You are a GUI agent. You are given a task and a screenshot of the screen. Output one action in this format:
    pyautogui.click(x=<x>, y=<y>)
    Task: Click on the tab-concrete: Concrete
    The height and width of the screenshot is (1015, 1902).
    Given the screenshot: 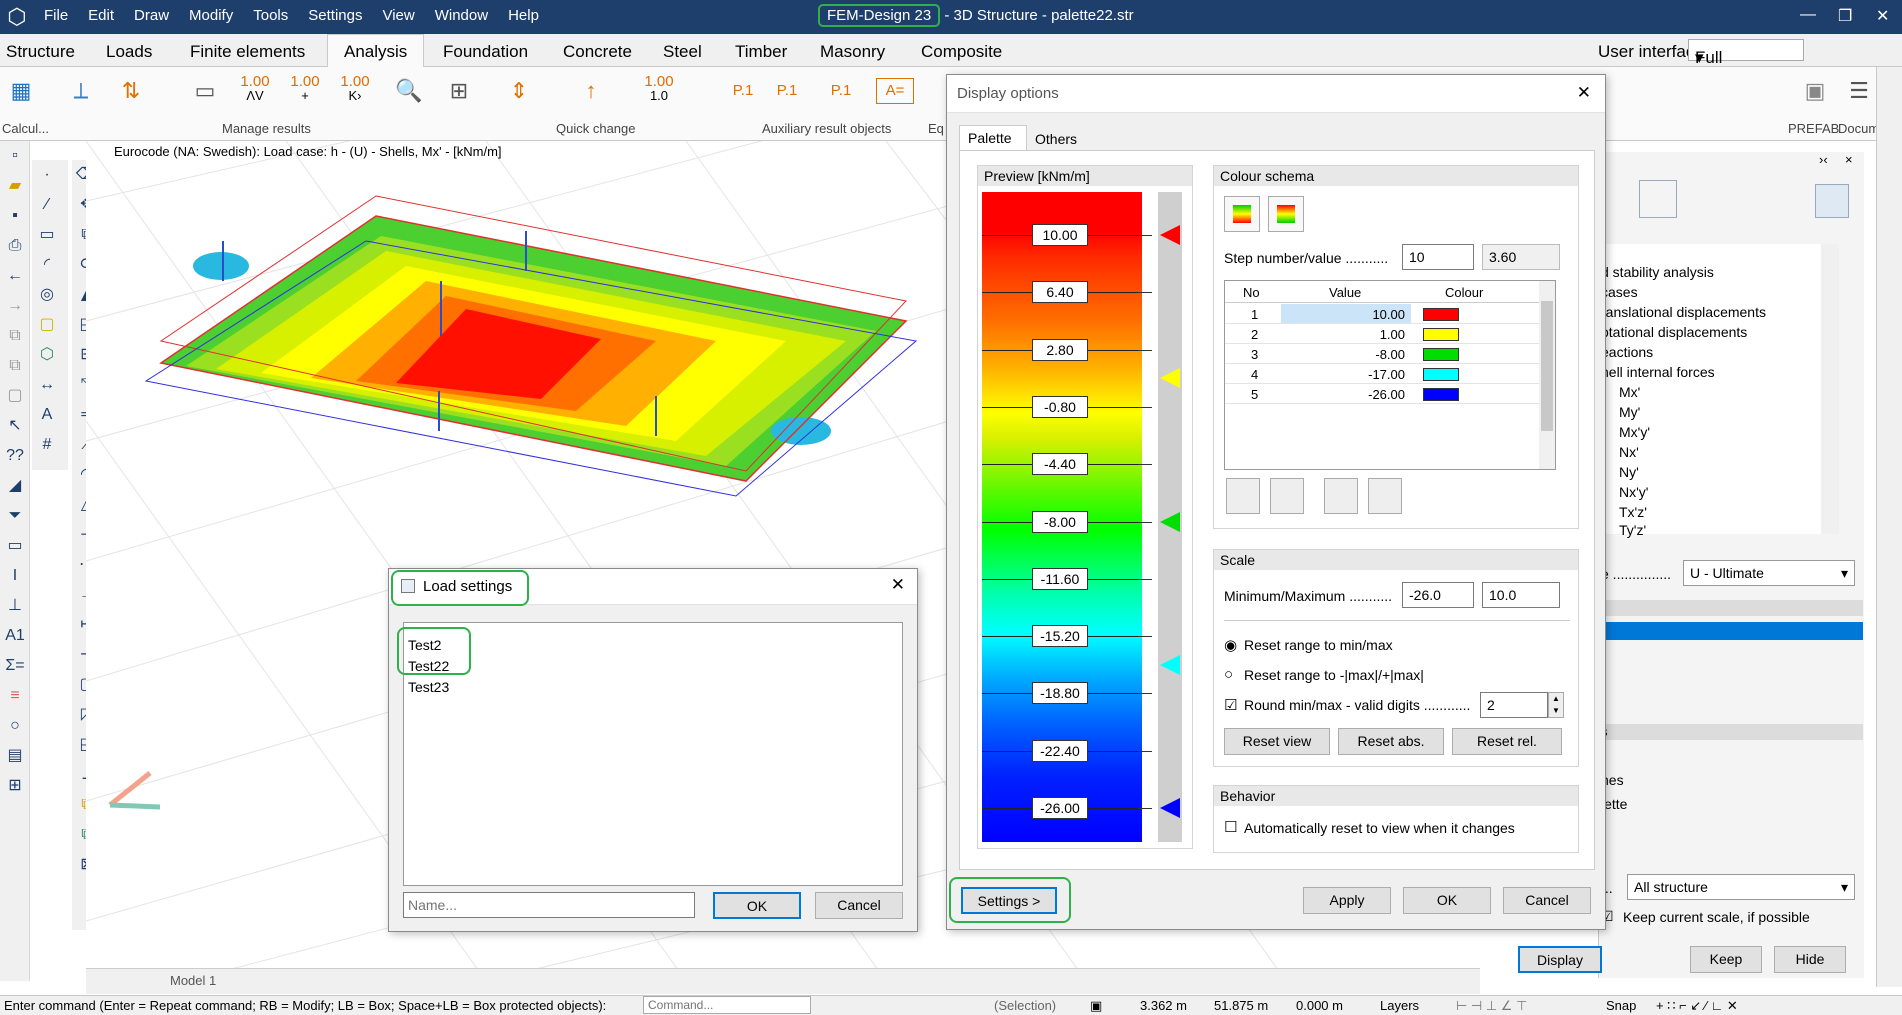 What is the action you would take?
    pyautogui.click(x=597, y=52)
    